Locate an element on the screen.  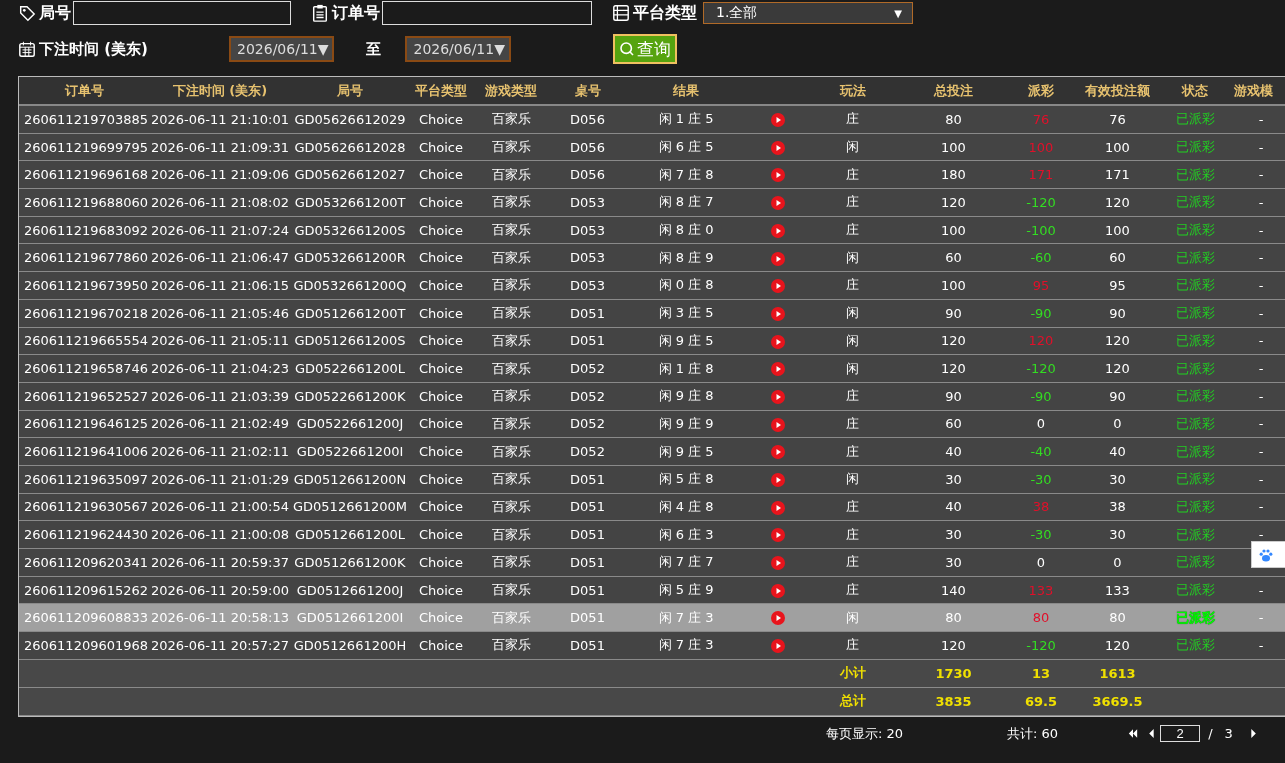
table-row: 260611209620341 2026-06-11 20:59:37 GD0512661200K Choice 百家乐 D051 闲 7 庄 7 庄 30 0 0 已派彩 is located at coordinates (652, 562).